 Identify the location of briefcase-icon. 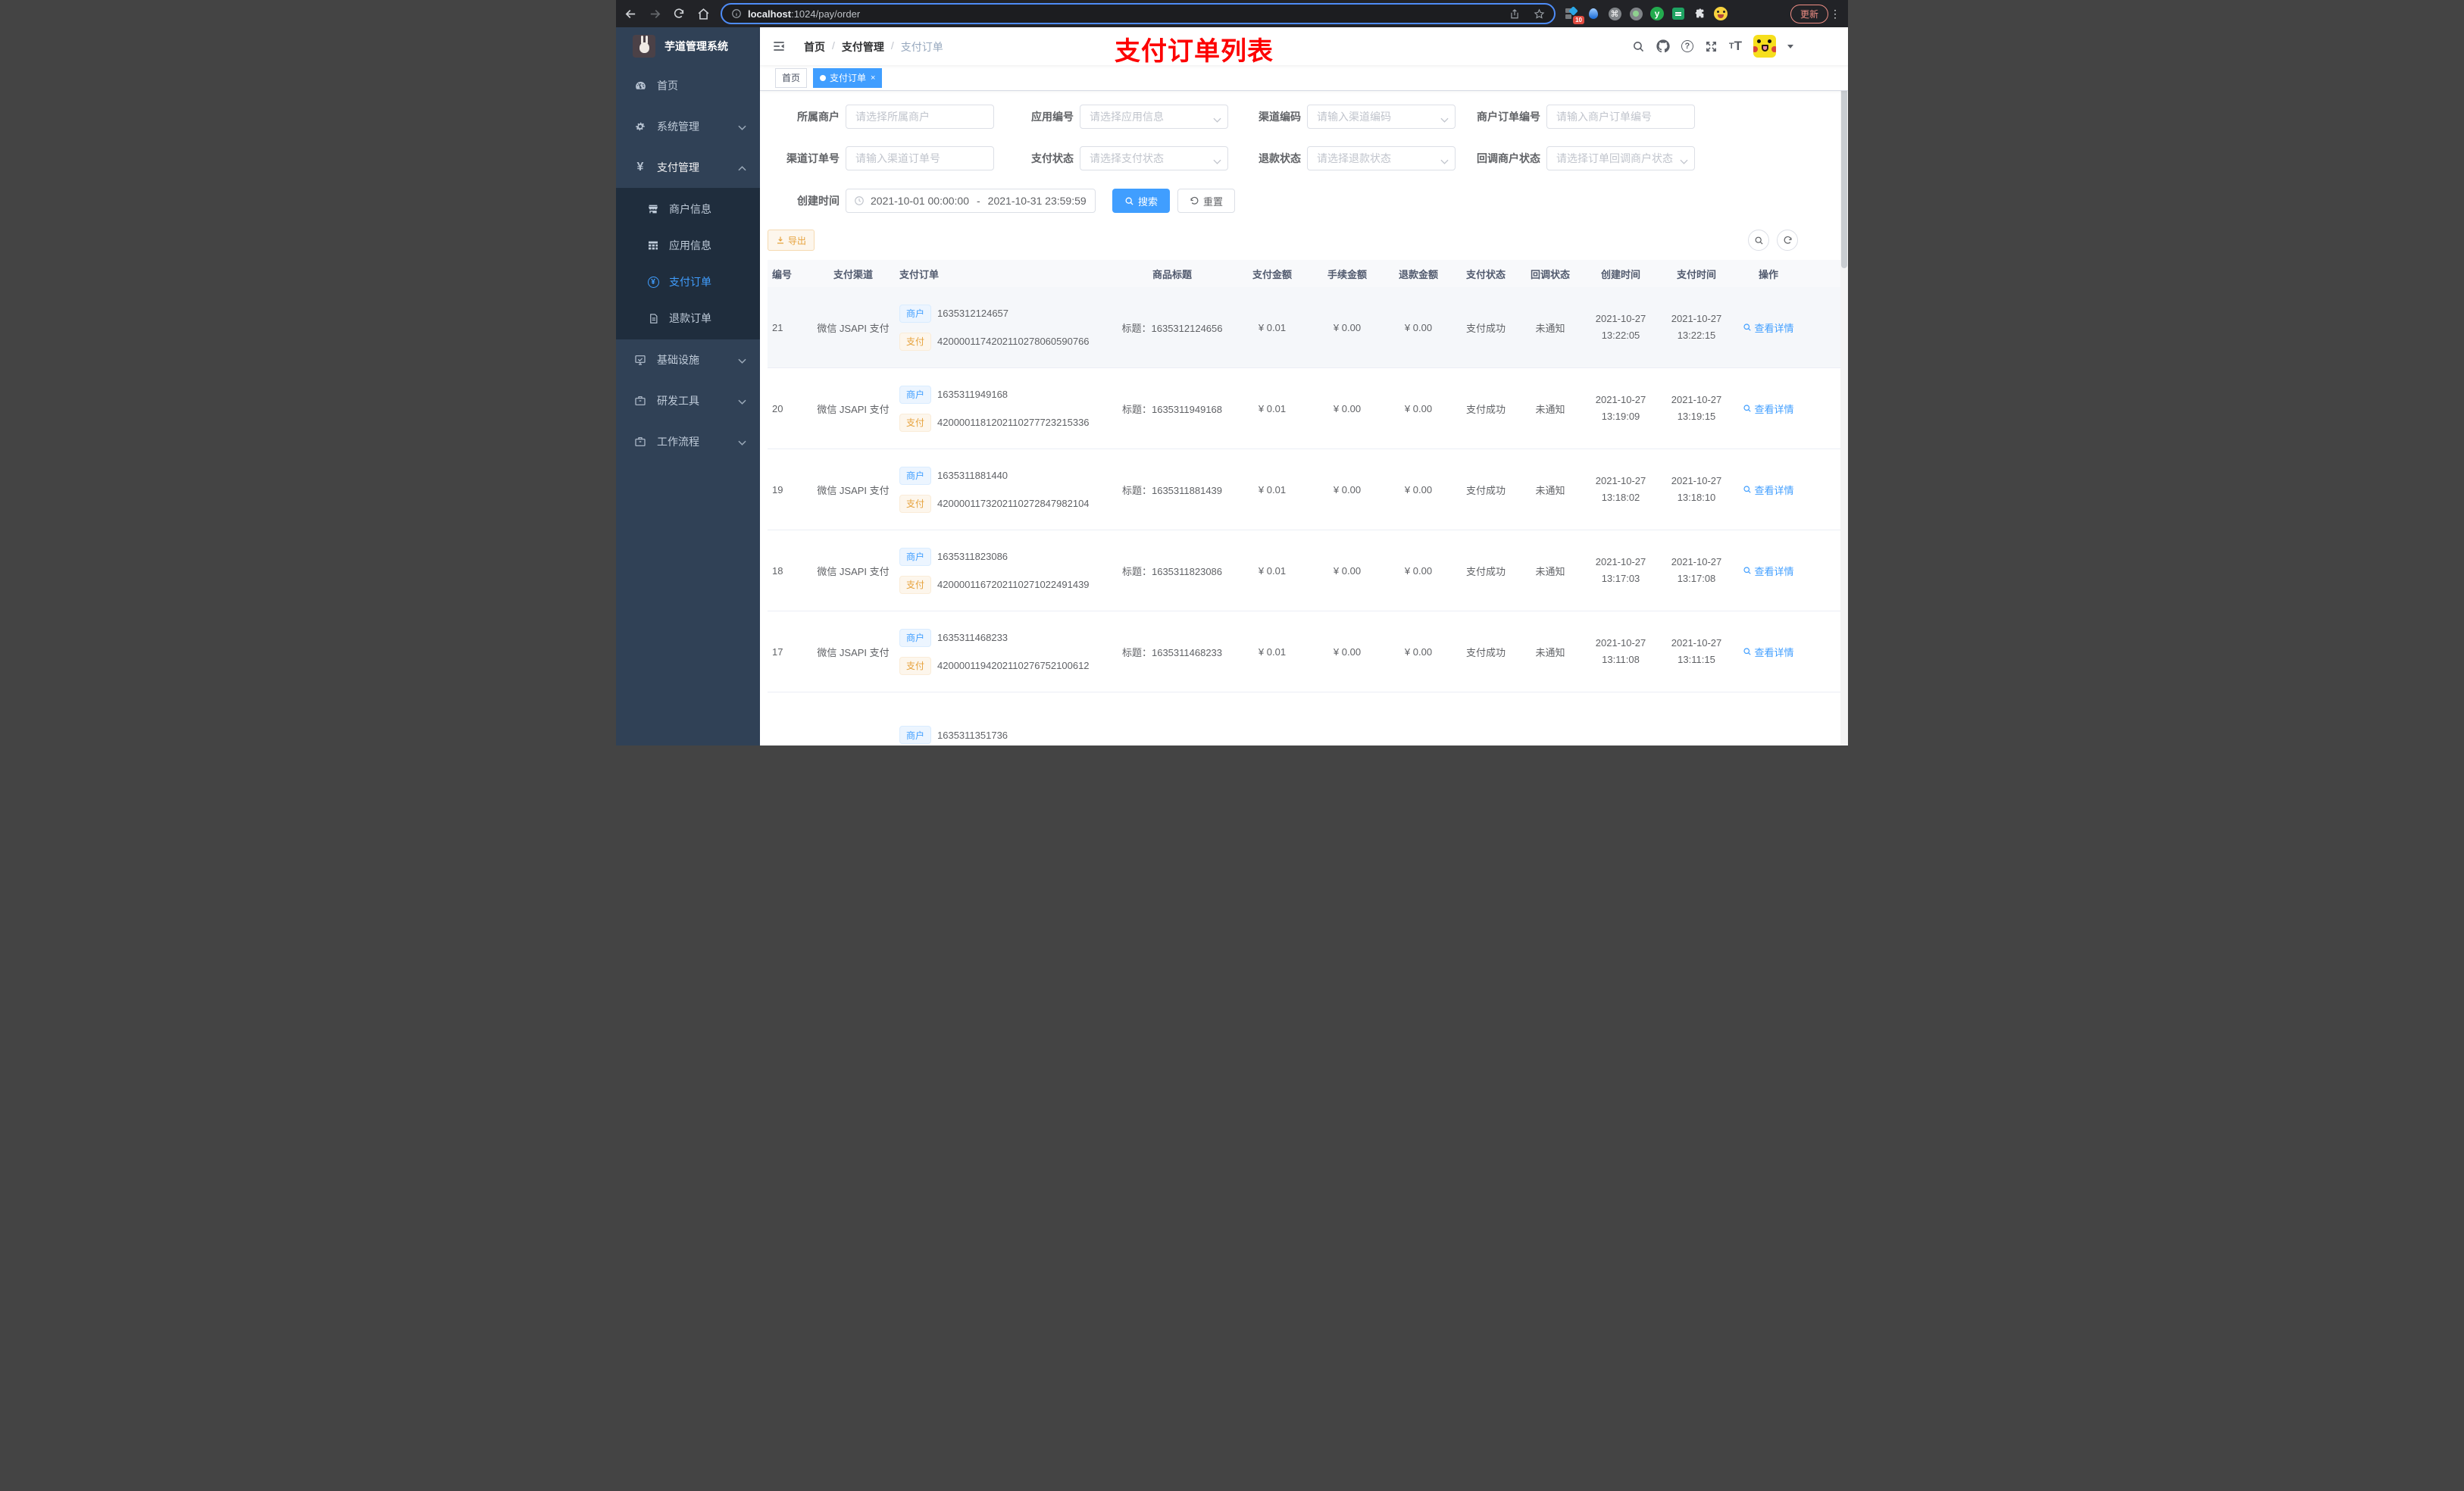
(640, 401).